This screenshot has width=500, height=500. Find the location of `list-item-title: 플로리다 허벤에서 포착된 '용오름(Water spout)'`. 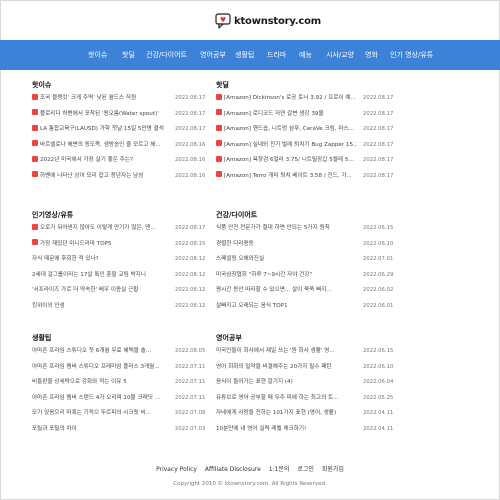

list-item-title: 플로리다 허벤에서 포착된 '용오름(Water spout)' is located at coordinates (99, 114).